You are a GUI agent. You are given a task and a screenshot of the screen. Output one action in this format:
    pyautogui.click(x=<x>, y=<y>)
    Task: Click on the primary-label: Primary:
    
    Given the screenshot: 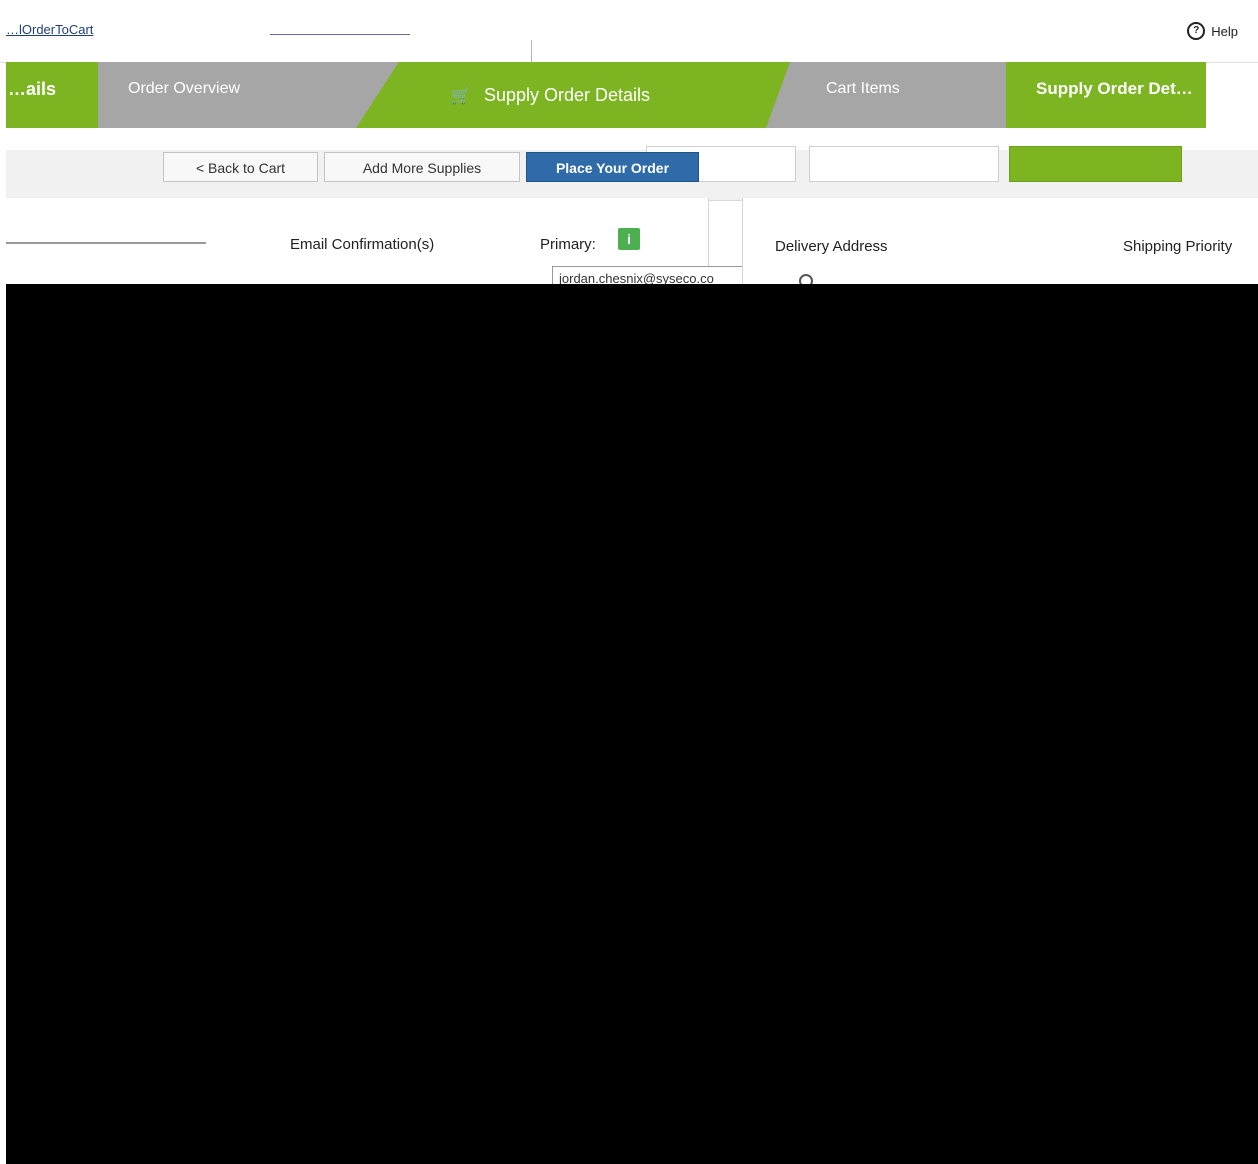 What is the action you would take?
    pyautogui.click(x=568, y=244)
    